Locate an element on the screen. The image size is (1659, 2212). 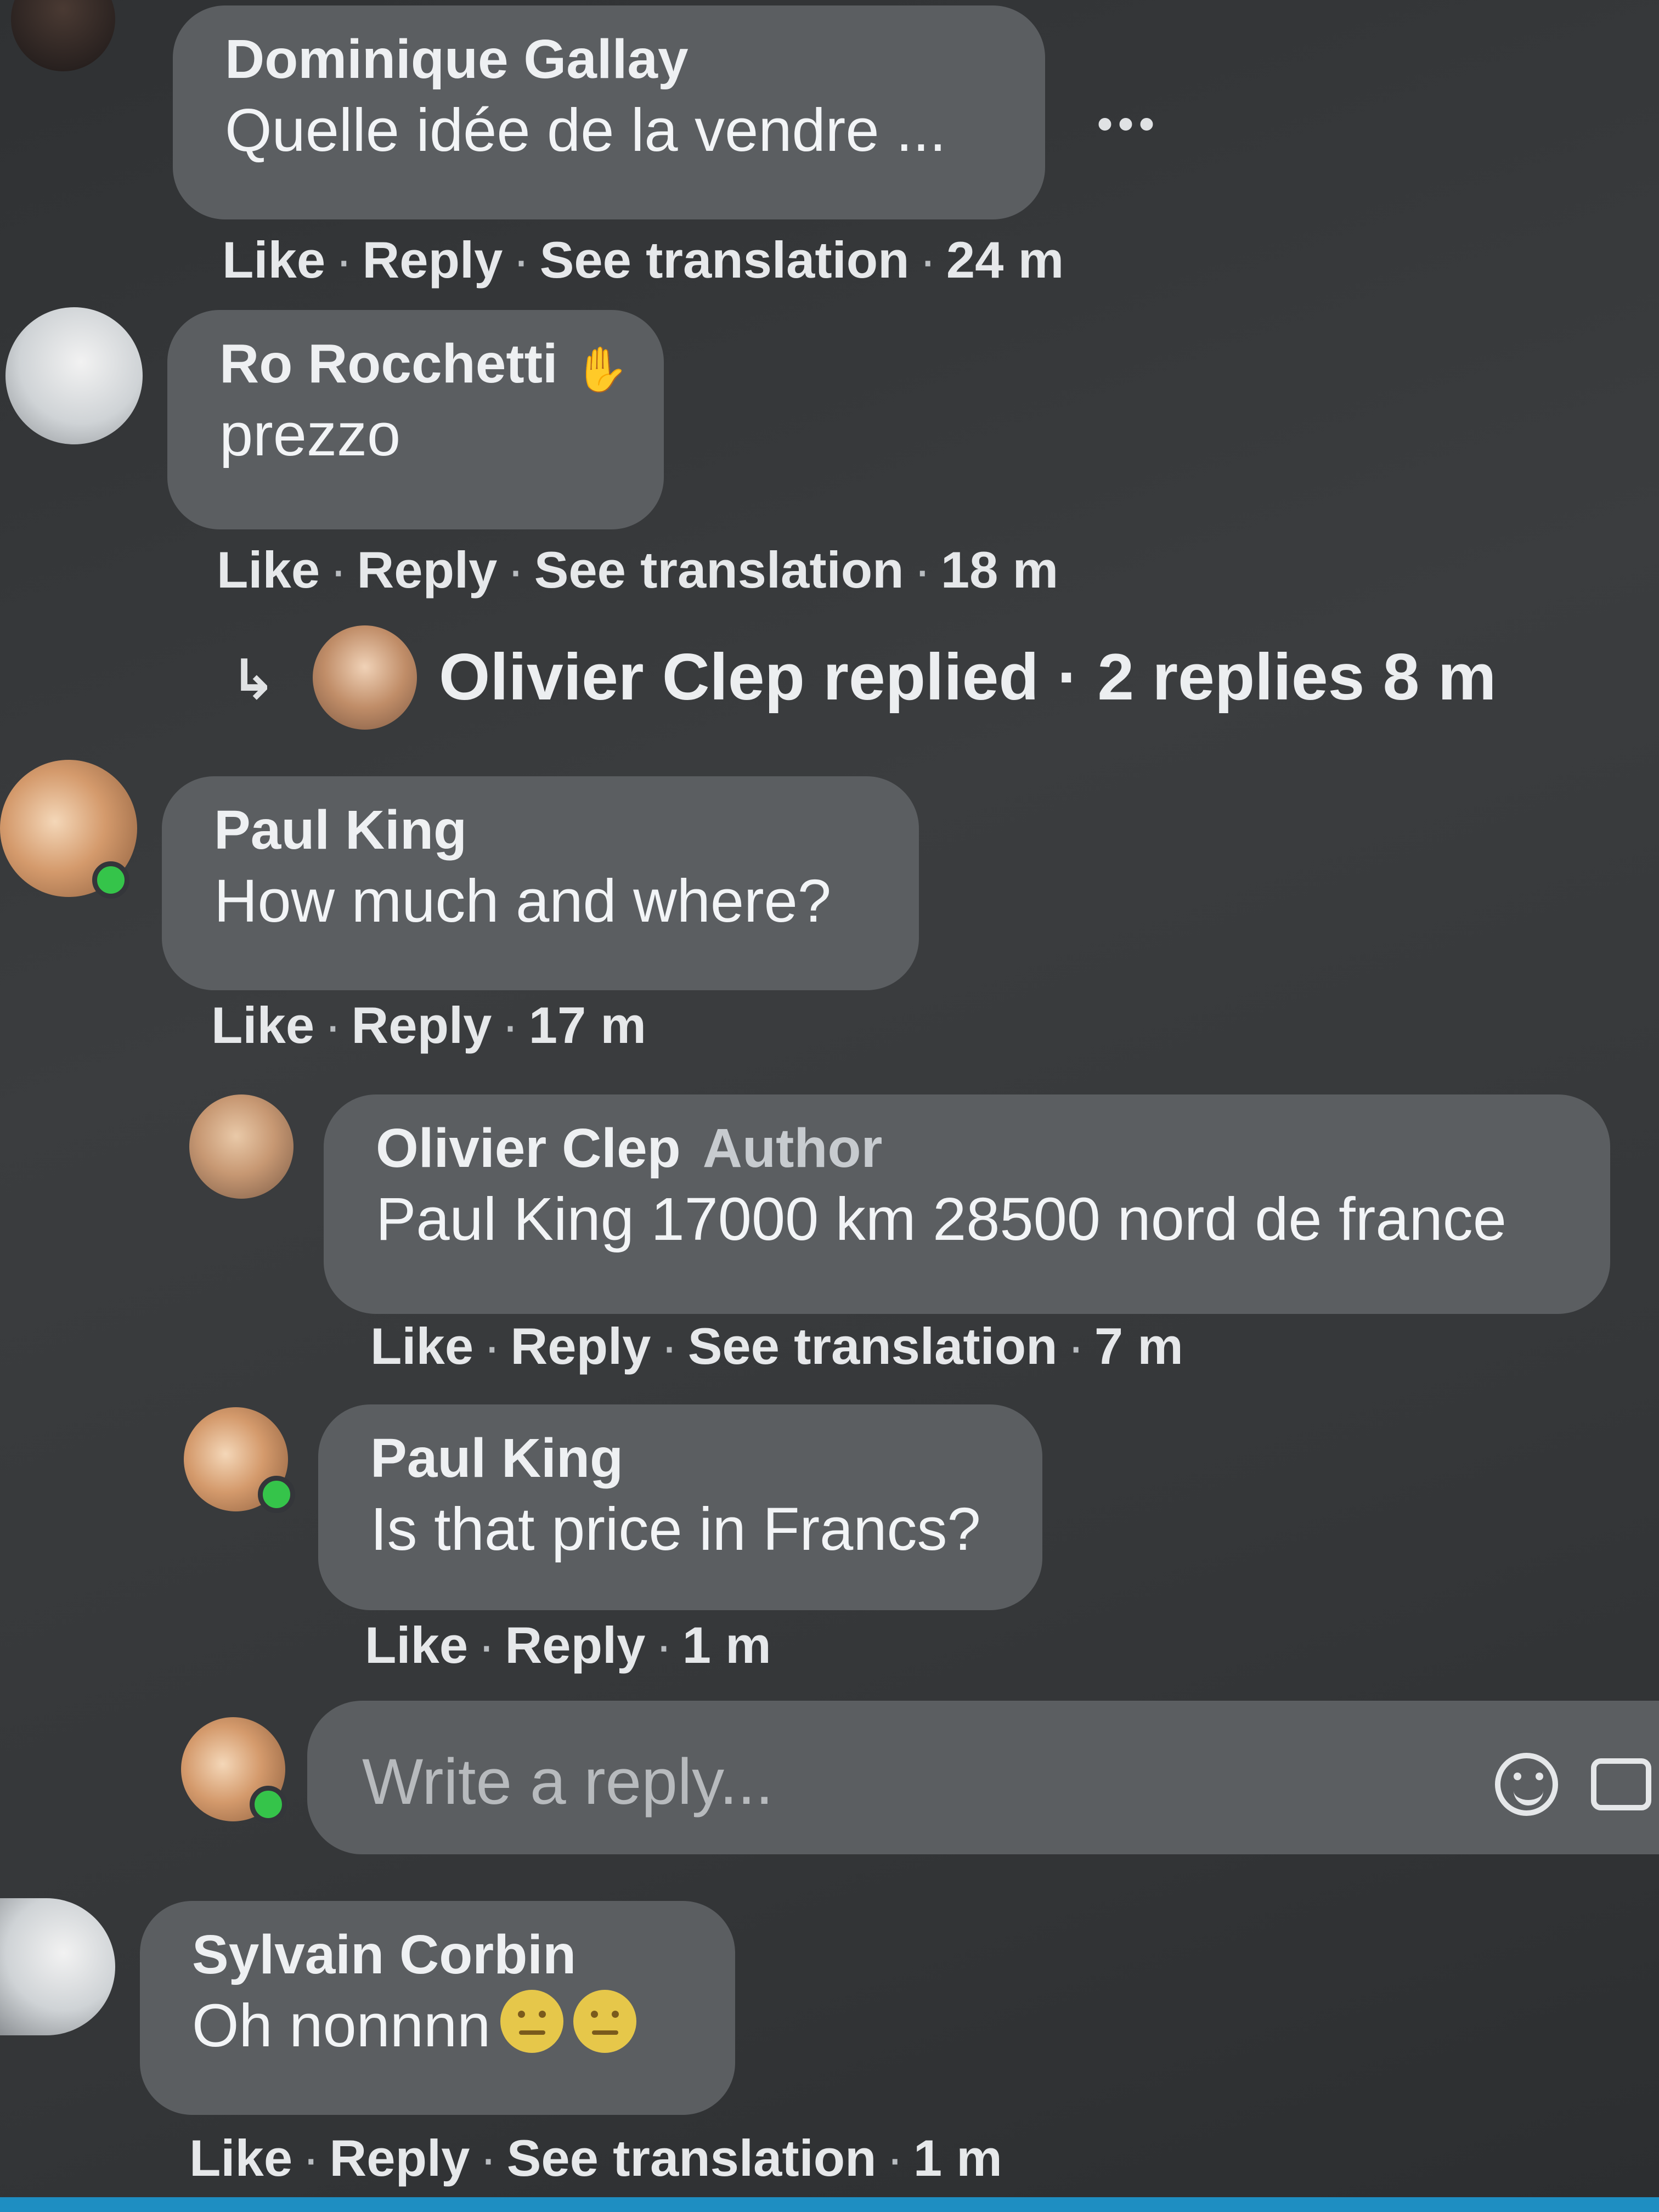
comment-bubble: Sylvain Corbin Oh nonnnn is located at coordinates (437, 2008).